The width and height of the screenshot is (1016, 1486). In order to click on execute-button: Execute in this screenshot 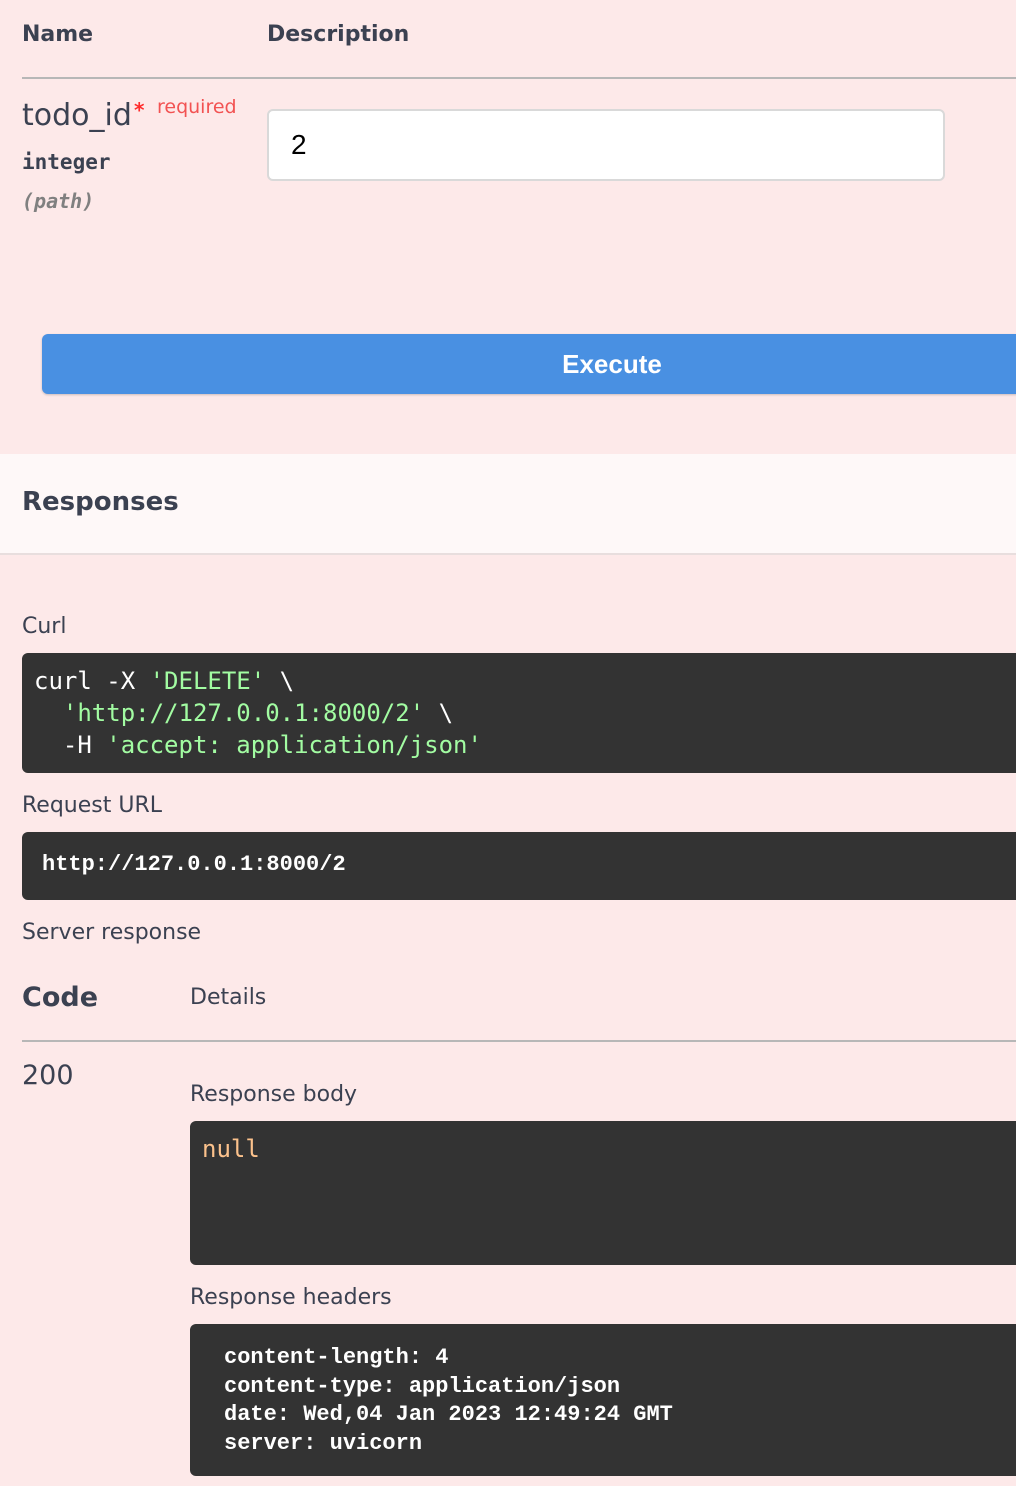, I will do `click(529, 364)`.